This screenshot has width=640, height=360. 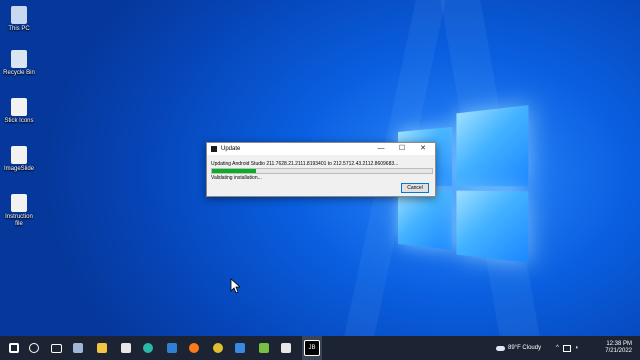 What do you see at coordinates (19, 59) in the screenshot?
I see `recycle-bin-icon` at bounding box center [19, 59].